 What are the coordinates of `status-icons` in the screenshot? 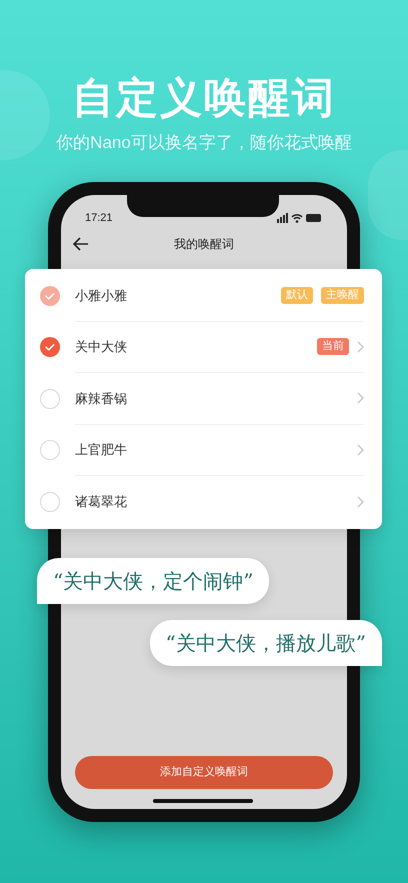 It's located at (300, 218).